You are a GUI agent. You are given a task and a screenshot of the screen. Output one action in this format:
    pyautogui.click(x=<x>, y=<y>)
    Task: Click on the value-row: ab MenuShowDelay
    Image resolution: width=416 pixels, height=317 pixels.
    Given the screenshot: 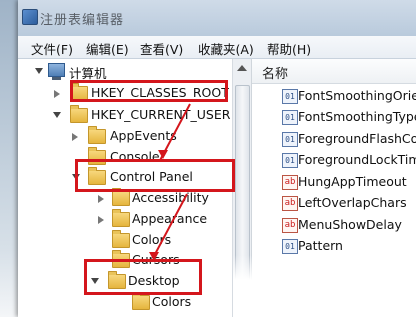 What is the action you would take?
    pyautogui.click(x=334, y=226)
    